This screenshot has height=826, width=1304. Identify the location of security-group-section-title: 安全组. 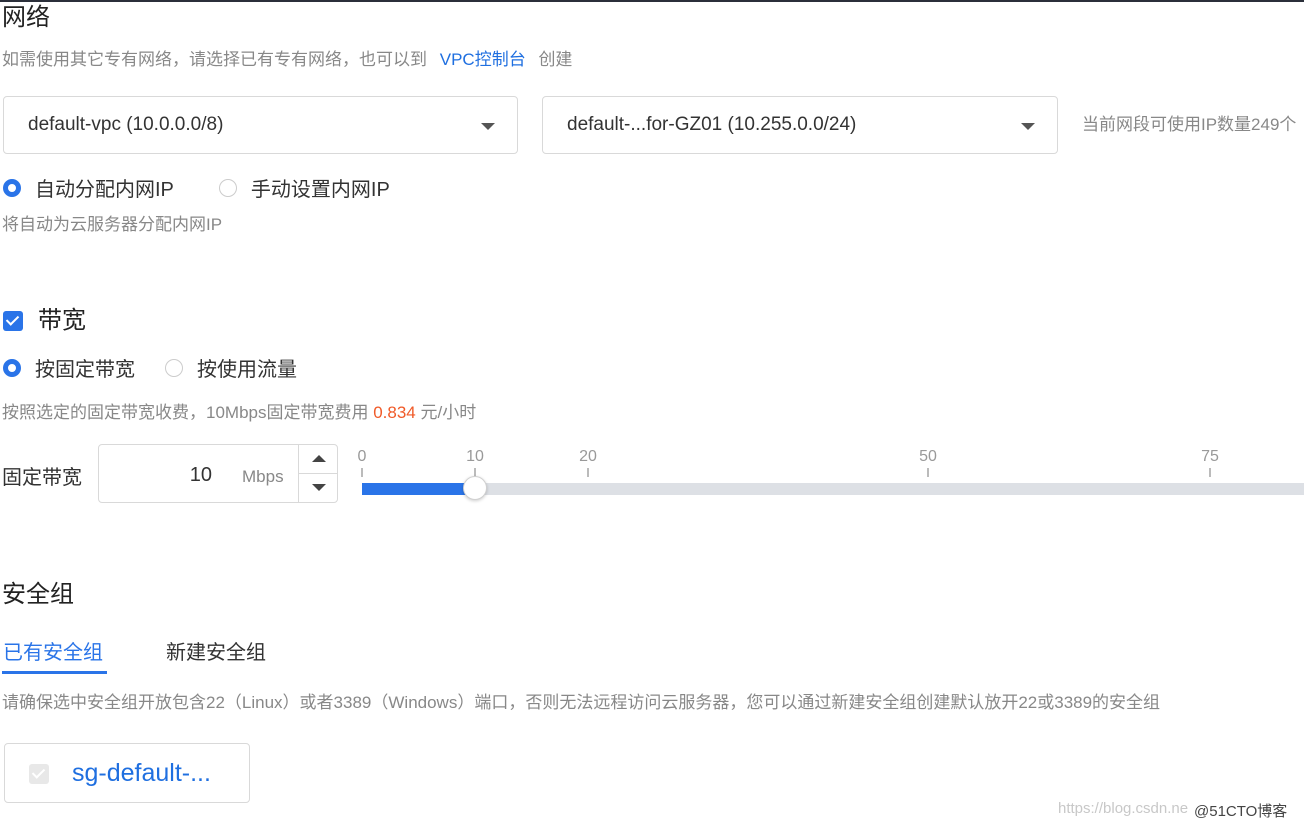
(38, 594).